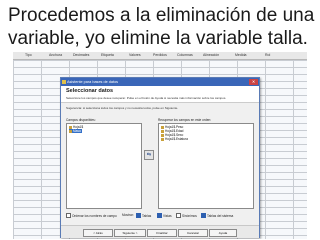 The image size is (320, 240). Describe the element at coordinates (70, 131) in the screenshot. I see `table-icon` at that location.